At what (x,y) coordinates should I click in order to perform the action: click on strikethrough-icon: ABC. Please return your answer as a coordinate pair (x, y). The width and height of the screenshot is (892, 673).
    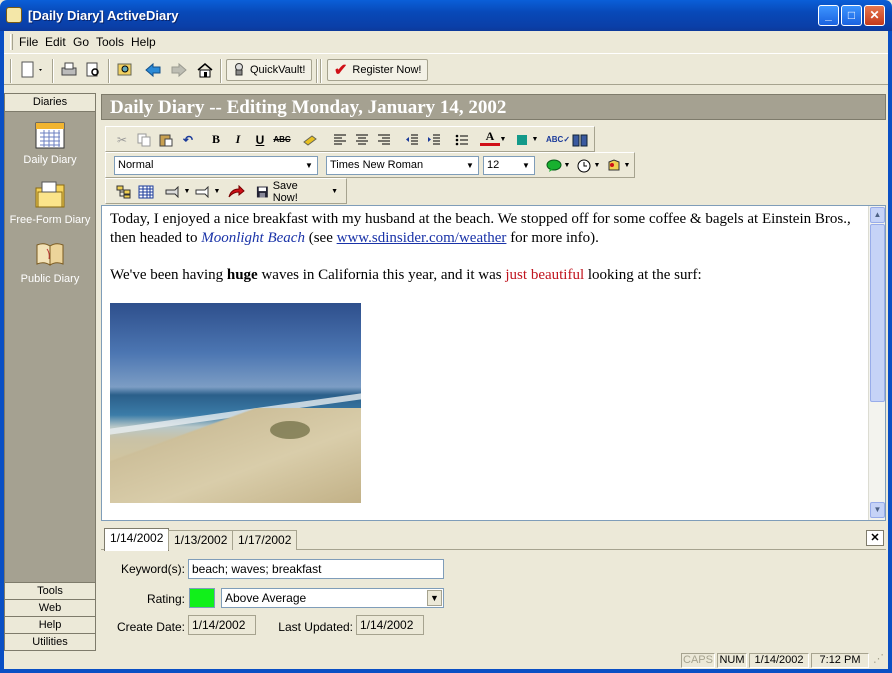
    Looking at the image, I should click on (282, 139).